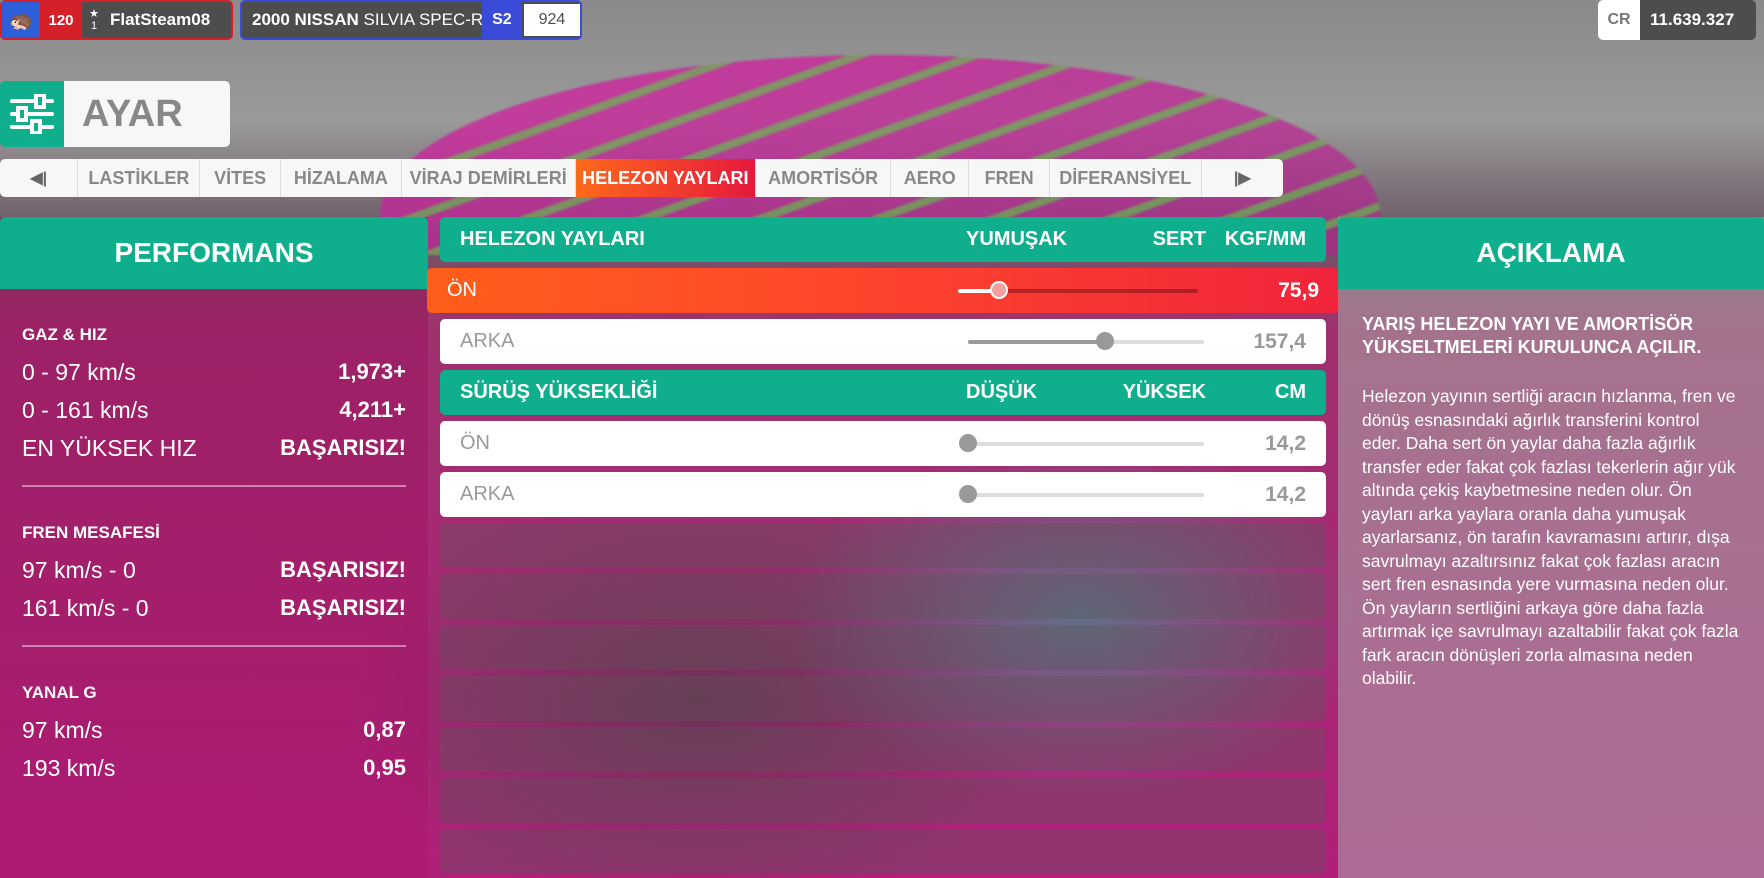 The width and height of the screenshot is (1764, 878). What do you see at coordinates (240, 178) in the screenshot?
I see `tab-gearing: VİTES` at bounding box center [240, 178].